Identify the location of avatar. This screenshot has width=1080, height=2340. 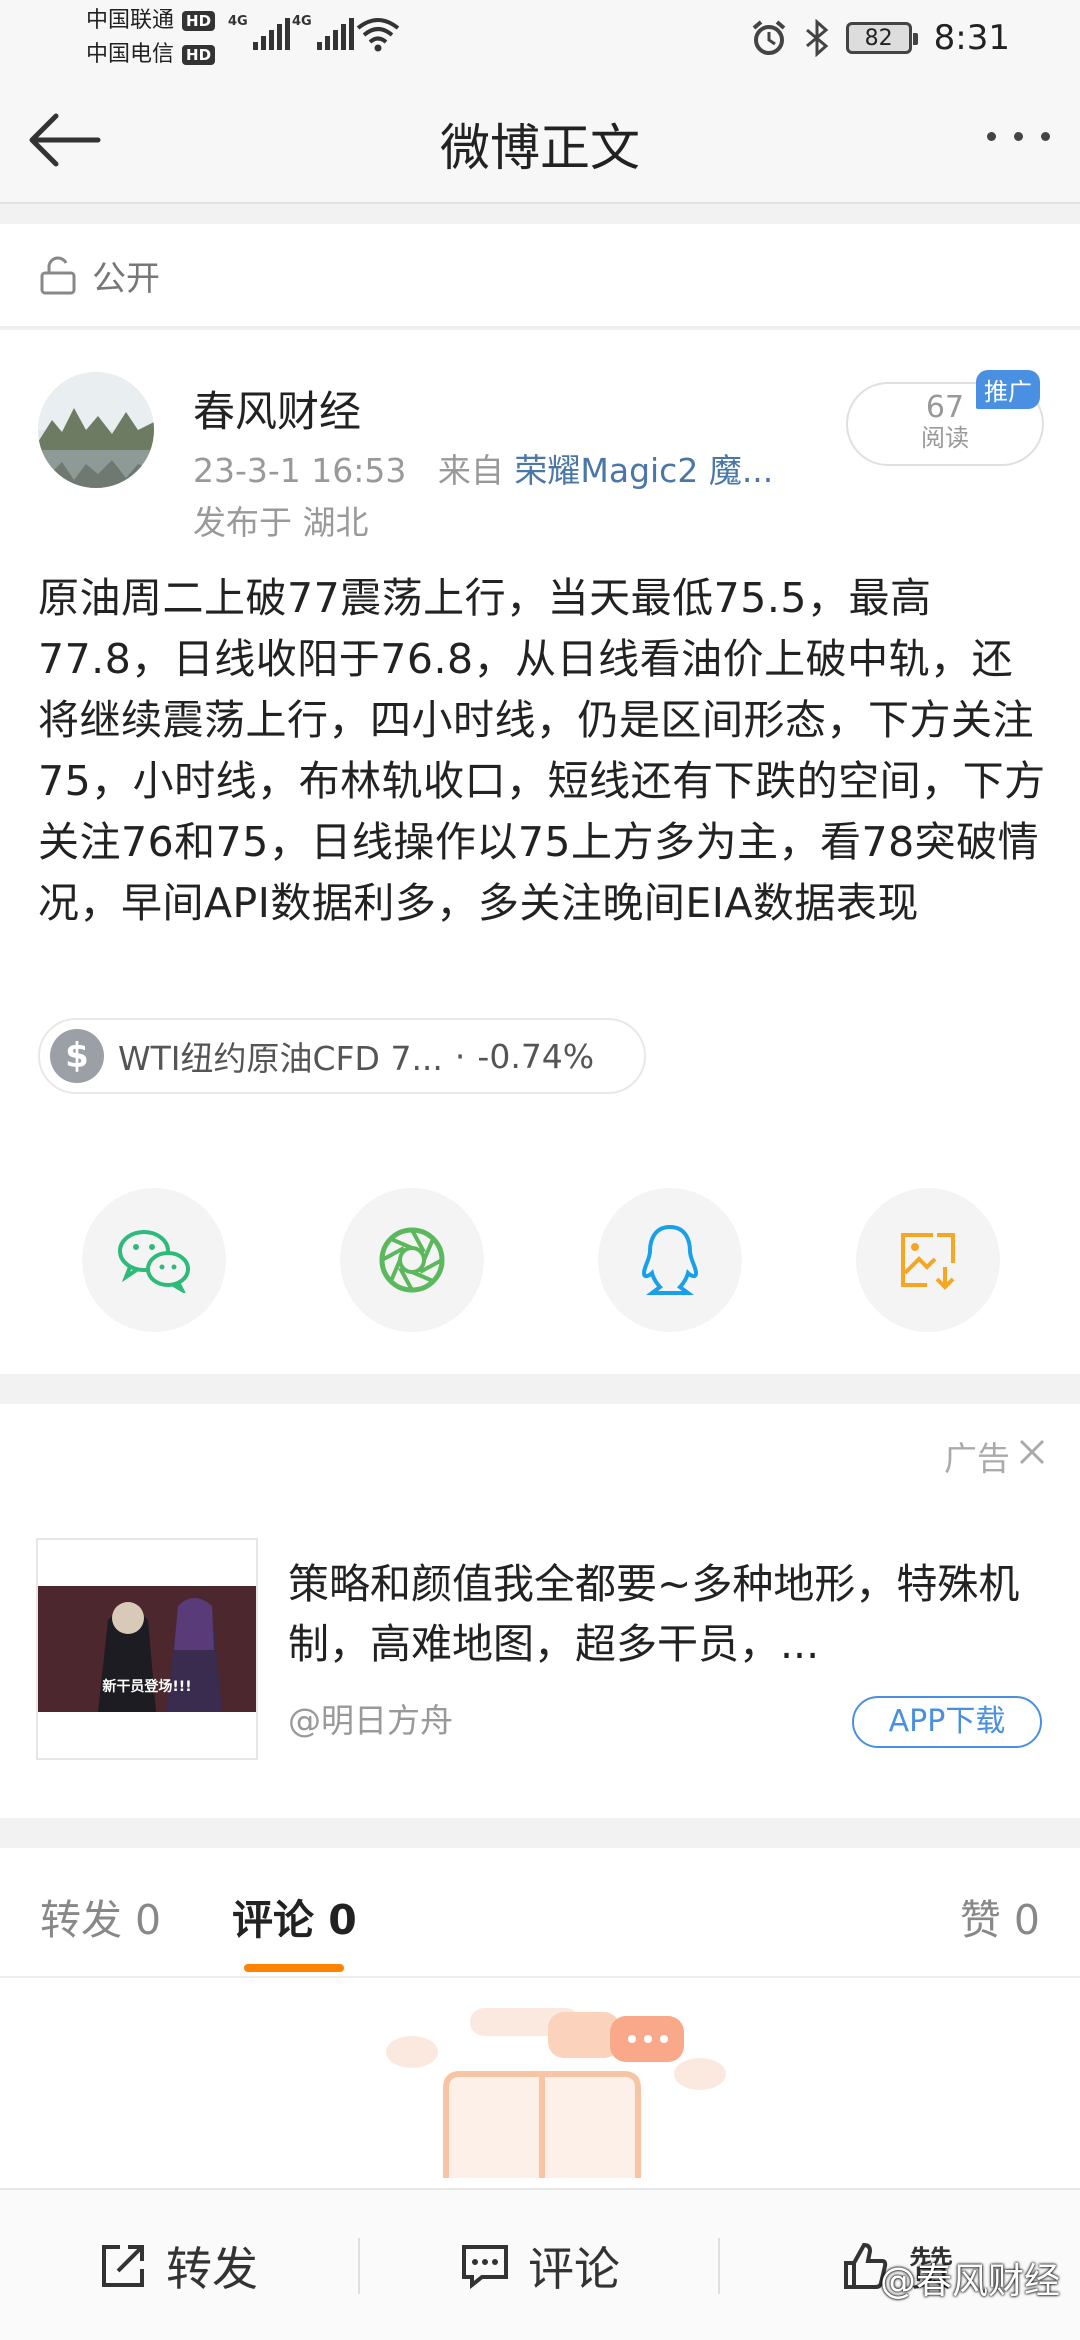
(96, 430).